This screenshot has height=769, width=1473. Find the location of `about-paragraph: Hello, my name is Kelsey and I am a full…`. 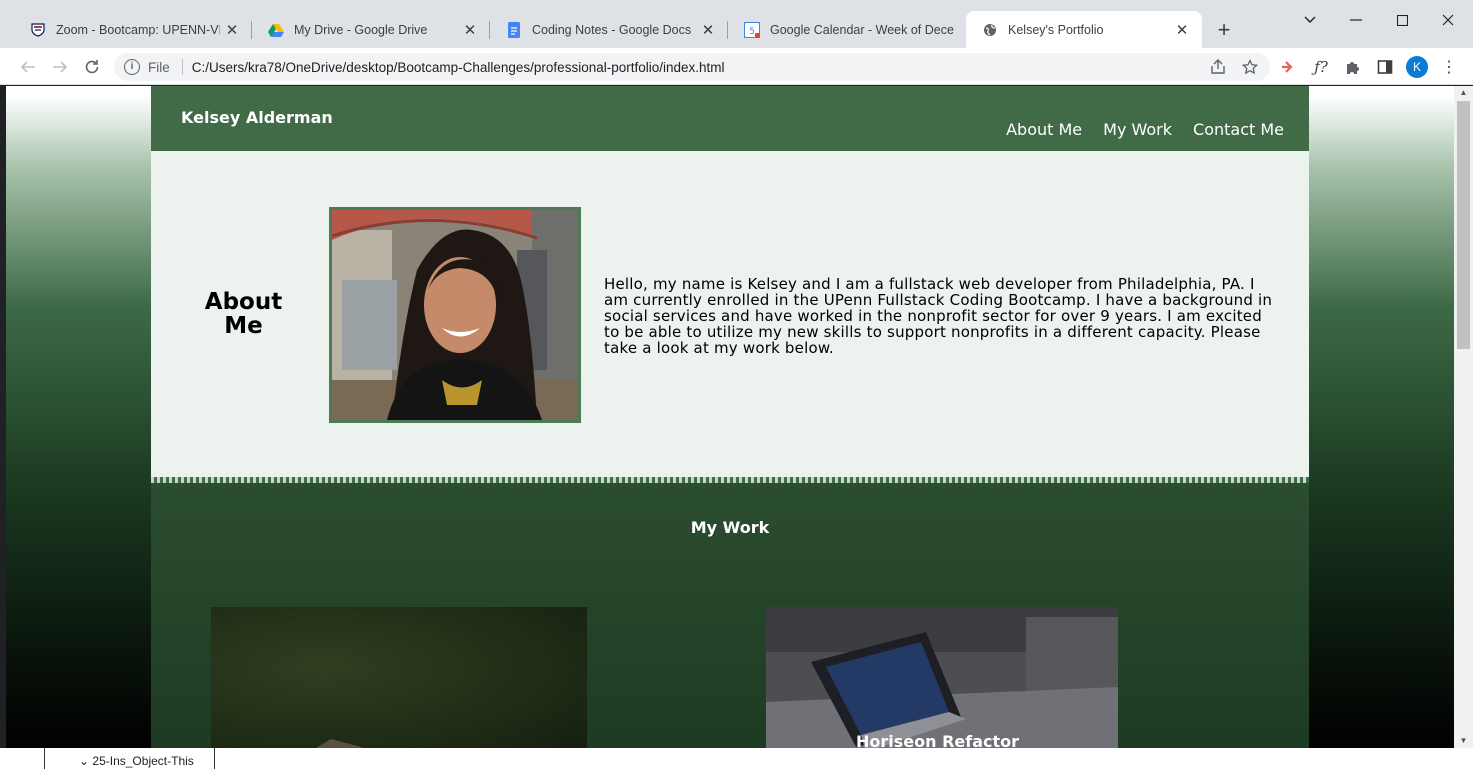

about-paragraph: Hello, my name is Kelsey and I am a full… is located at coordinates (938, 316).